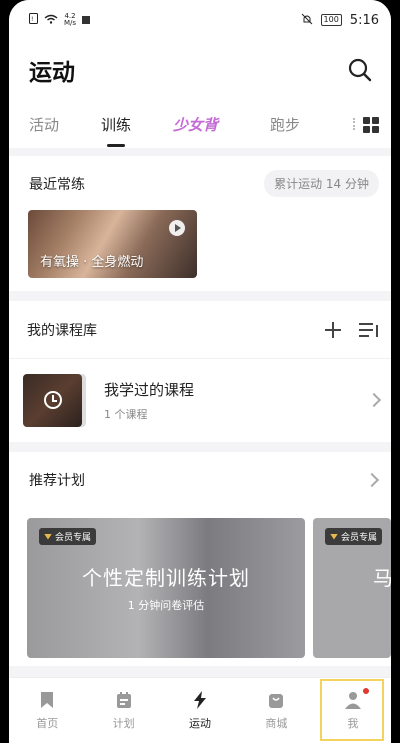  What do you see at coordinates (123, 700) in the screenshot?
I see `calendar-icon` at bounding box center [123, 700].